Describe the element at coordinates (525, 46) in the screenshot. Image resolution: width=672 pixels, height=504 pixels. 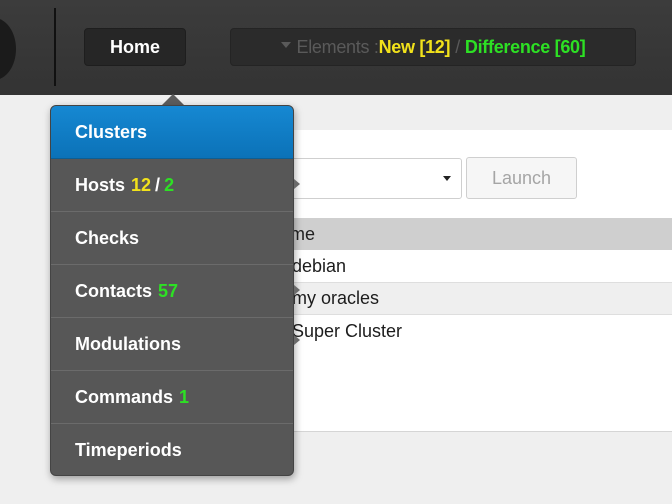
I see `difference-elements-count: Difference [60]` at that location.